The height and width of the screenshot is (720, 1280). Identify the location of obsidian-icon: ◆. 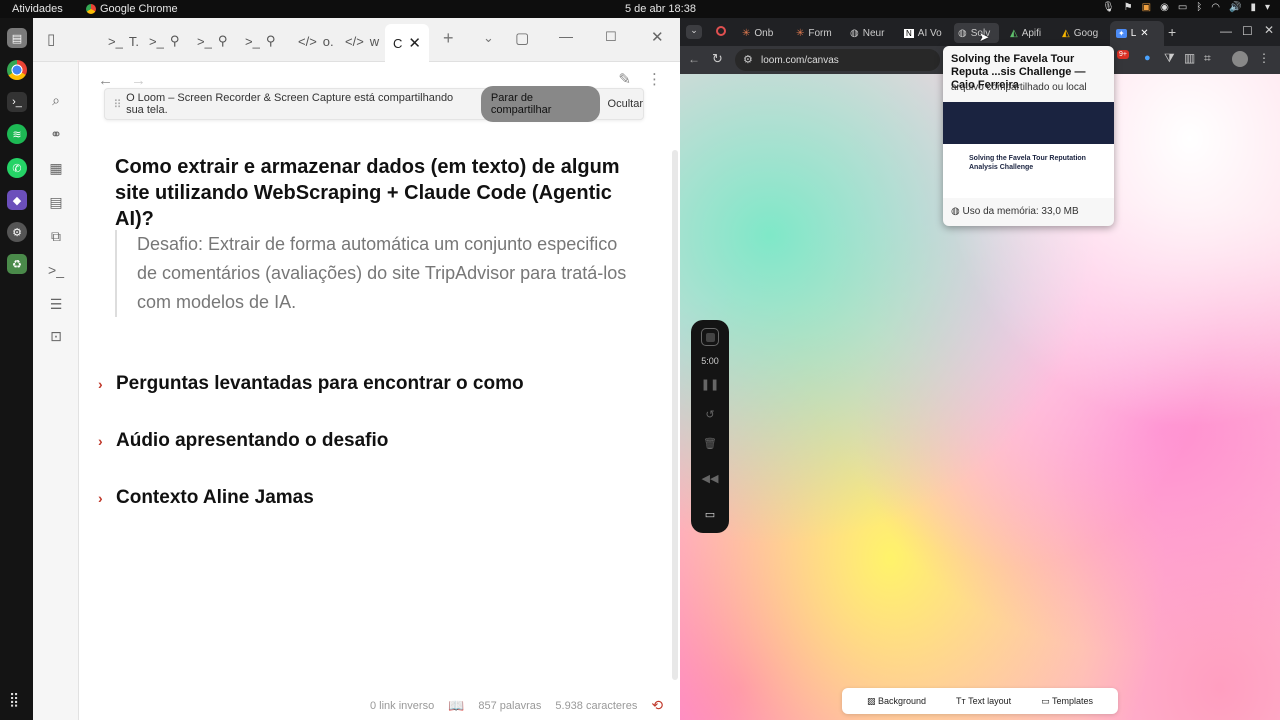
(17, 200).